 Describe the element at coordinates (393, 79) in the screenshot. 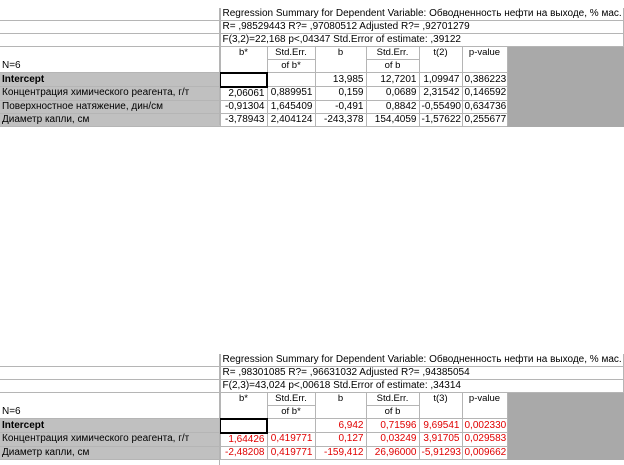

I see `cell-se-b: 12,7201` at that location.